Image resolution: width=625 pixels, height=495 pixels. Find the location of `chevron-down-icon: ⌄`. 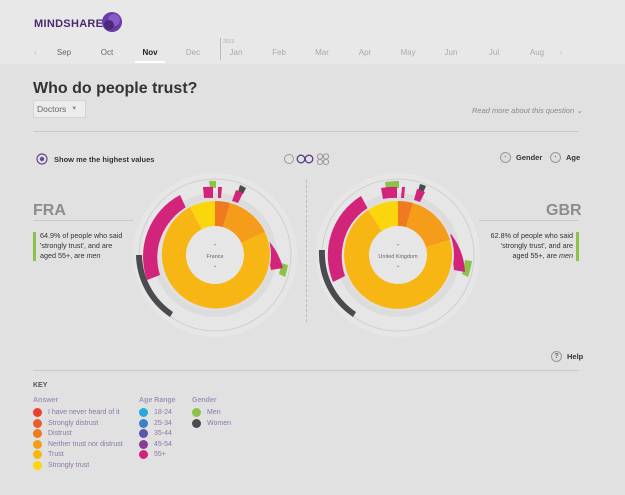

chevron-down-icon: ⌄ is located at coordinates (579, 110).